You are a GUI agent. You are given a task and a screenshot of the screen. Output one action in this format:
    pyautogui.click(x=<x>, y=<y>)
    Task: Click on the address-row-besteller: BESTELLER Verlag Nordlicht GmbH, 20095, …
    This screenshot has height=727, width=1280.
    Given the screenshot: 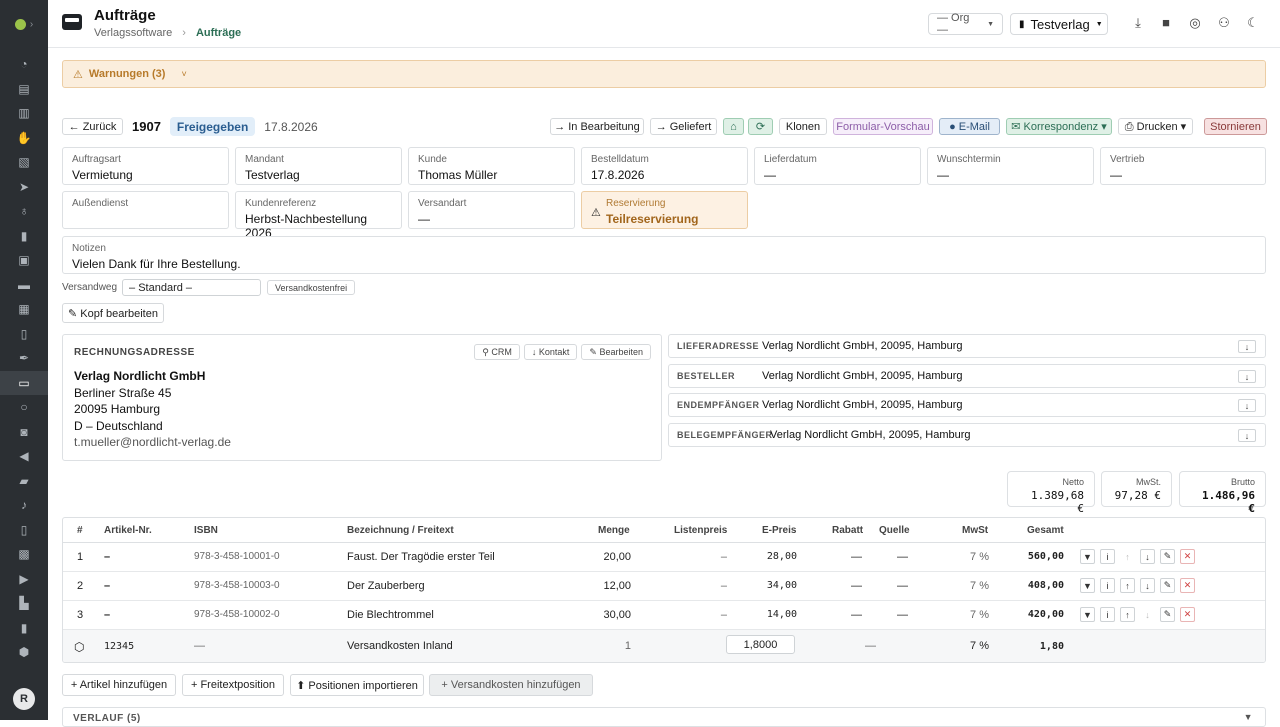 What is the action you would take?
    pyautogui.click(x=967, y=376)
    